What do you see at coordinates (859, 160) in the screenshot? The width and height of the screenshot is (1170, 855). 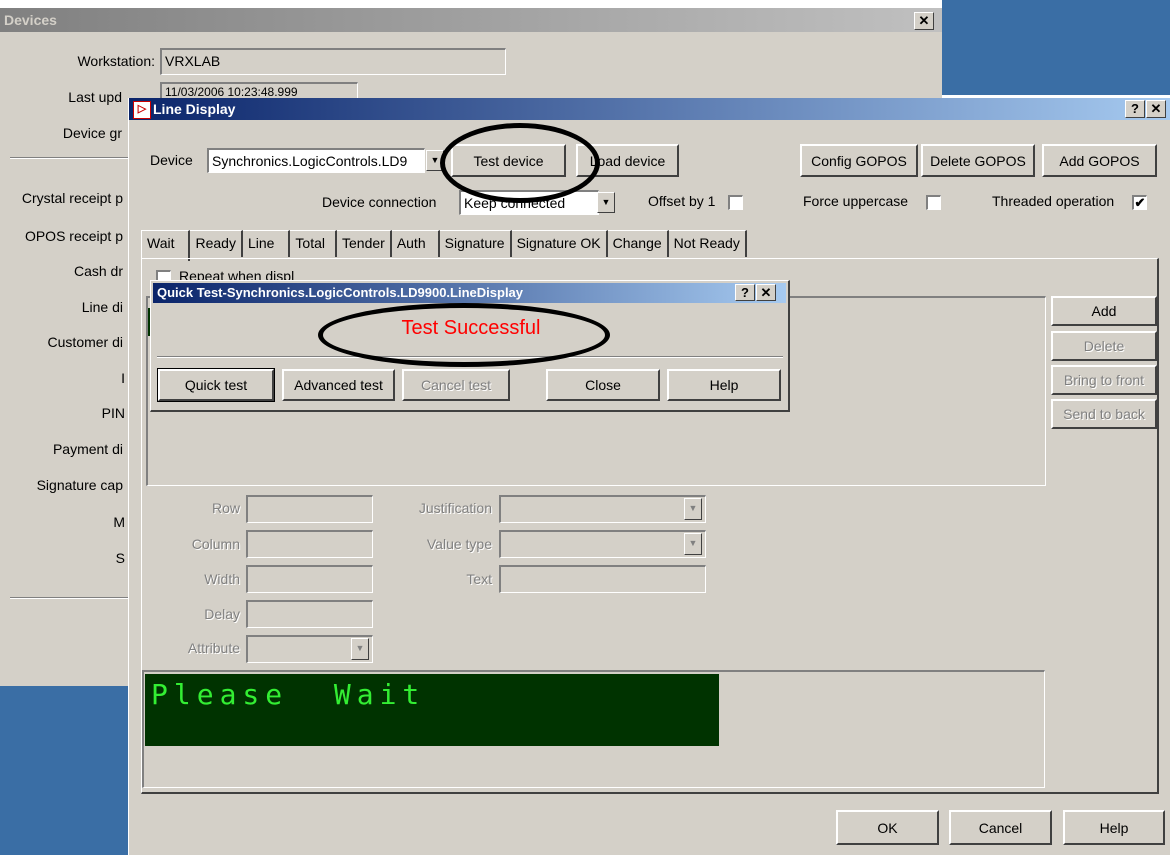 I see `config-gopos-button: Config GOPOS` at bounding box center [859, 160].